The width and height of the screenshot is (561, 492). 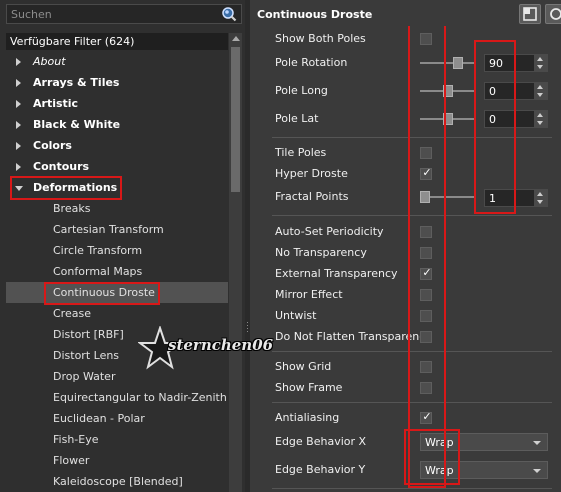 I want to click on filter-item: Euclidean - Polar, so click(x=117, y=418).